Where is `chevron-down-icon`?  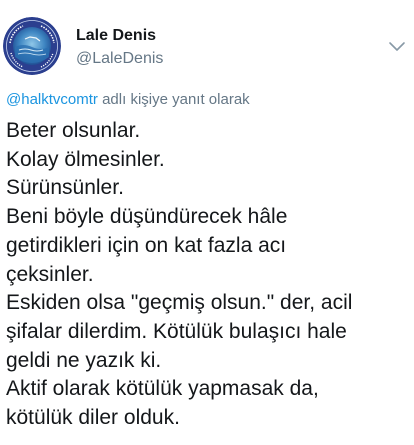 chevron-down-icon is located at coordinates (397, 46).